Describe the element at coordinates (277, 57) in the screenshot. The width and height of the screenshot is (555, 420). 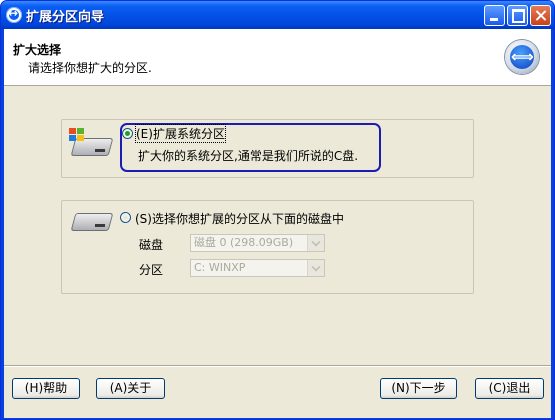
I see `wizard-header: 扩大选择 请选择你想扩大的分区.` at that location.